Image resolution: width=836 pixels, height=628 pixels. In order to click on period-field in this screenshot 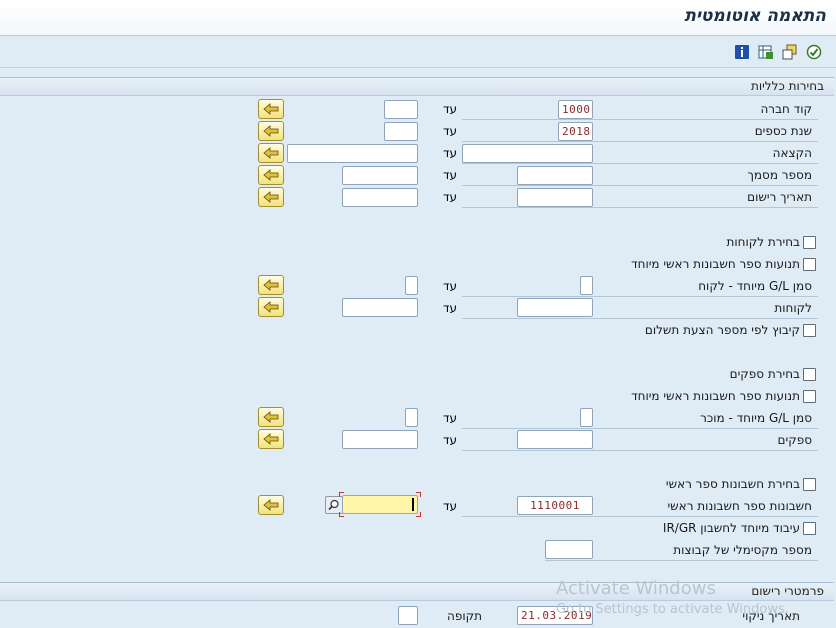, I will do `click(408, 615)`.